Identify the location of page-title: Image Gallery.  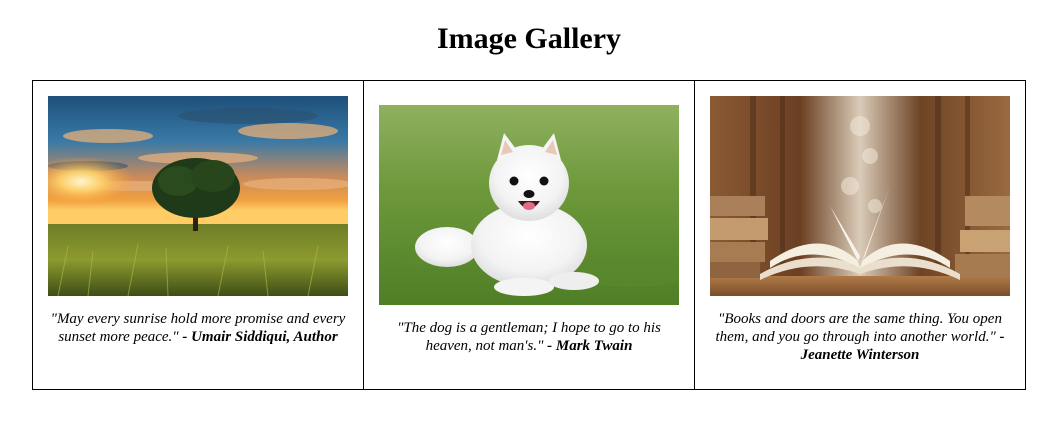
(529, 38).